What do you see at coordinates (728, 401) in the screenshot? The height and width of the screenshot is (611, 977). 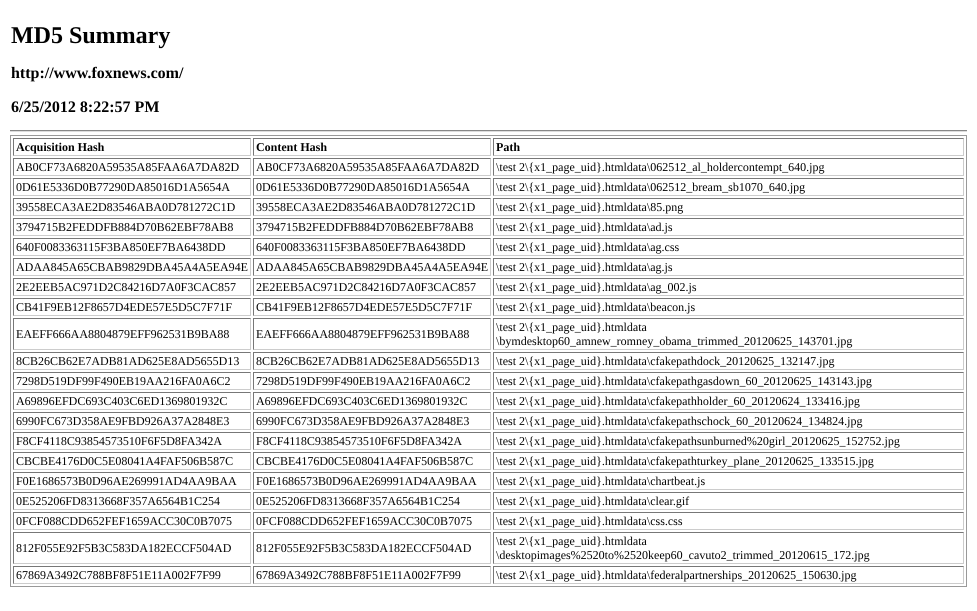 I see `table-cell: \test 2\{x1_page_uid}.htmldata\cfakepathholder_60_20120624_133416.jpg` at bounding box center [728, 401].